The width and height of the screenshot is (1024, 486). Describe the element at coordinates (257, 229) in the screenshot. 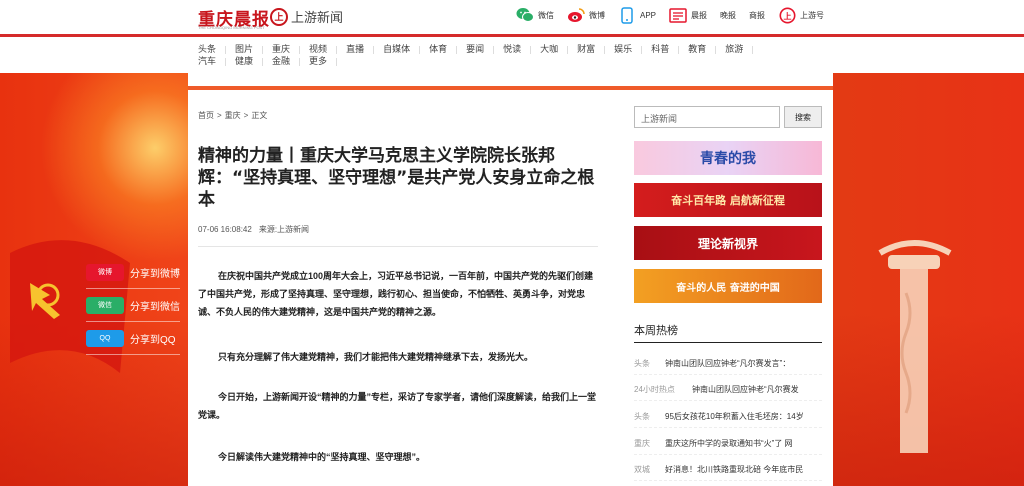

I see `article-meta: 07-06 16:08:42 来源:上游新闻` at that location.